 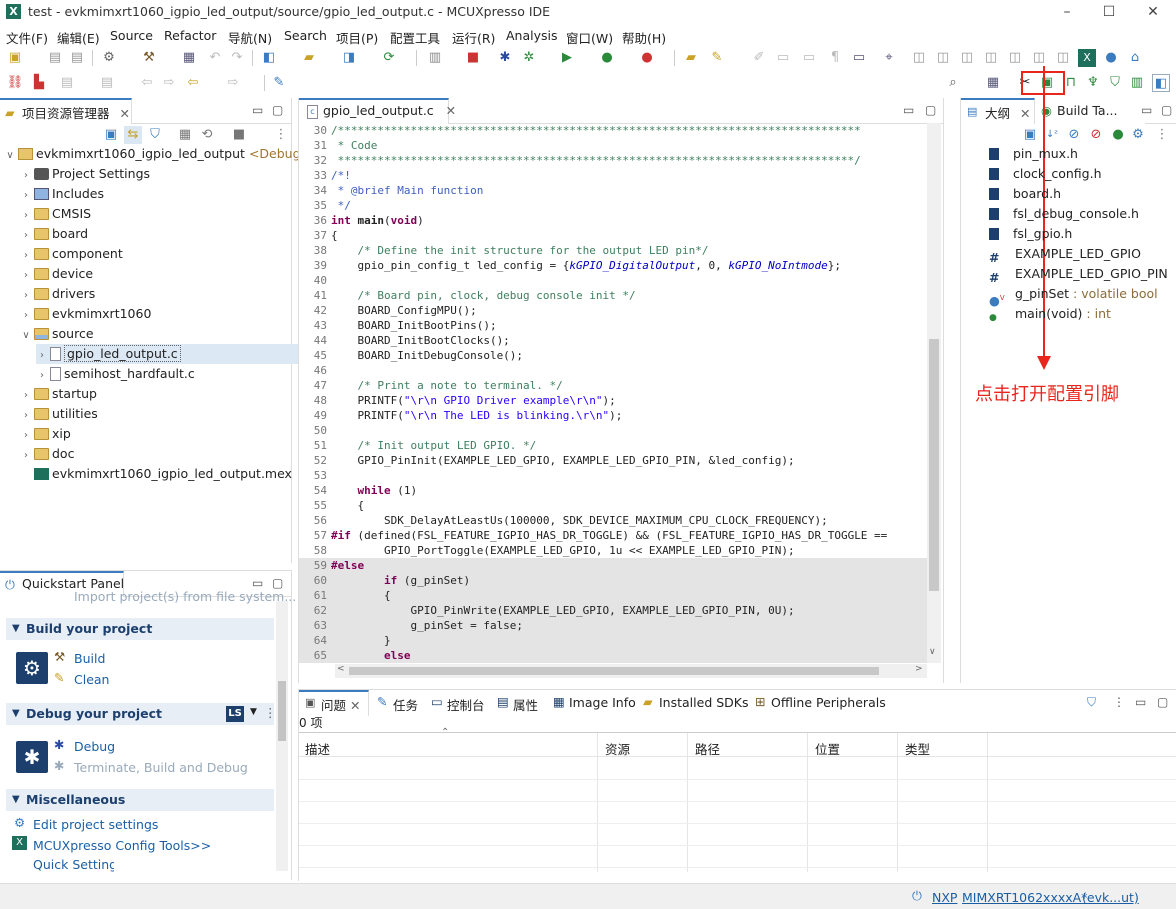 I want to click on new-source-icon: ◨, so click(x=349, y=58).